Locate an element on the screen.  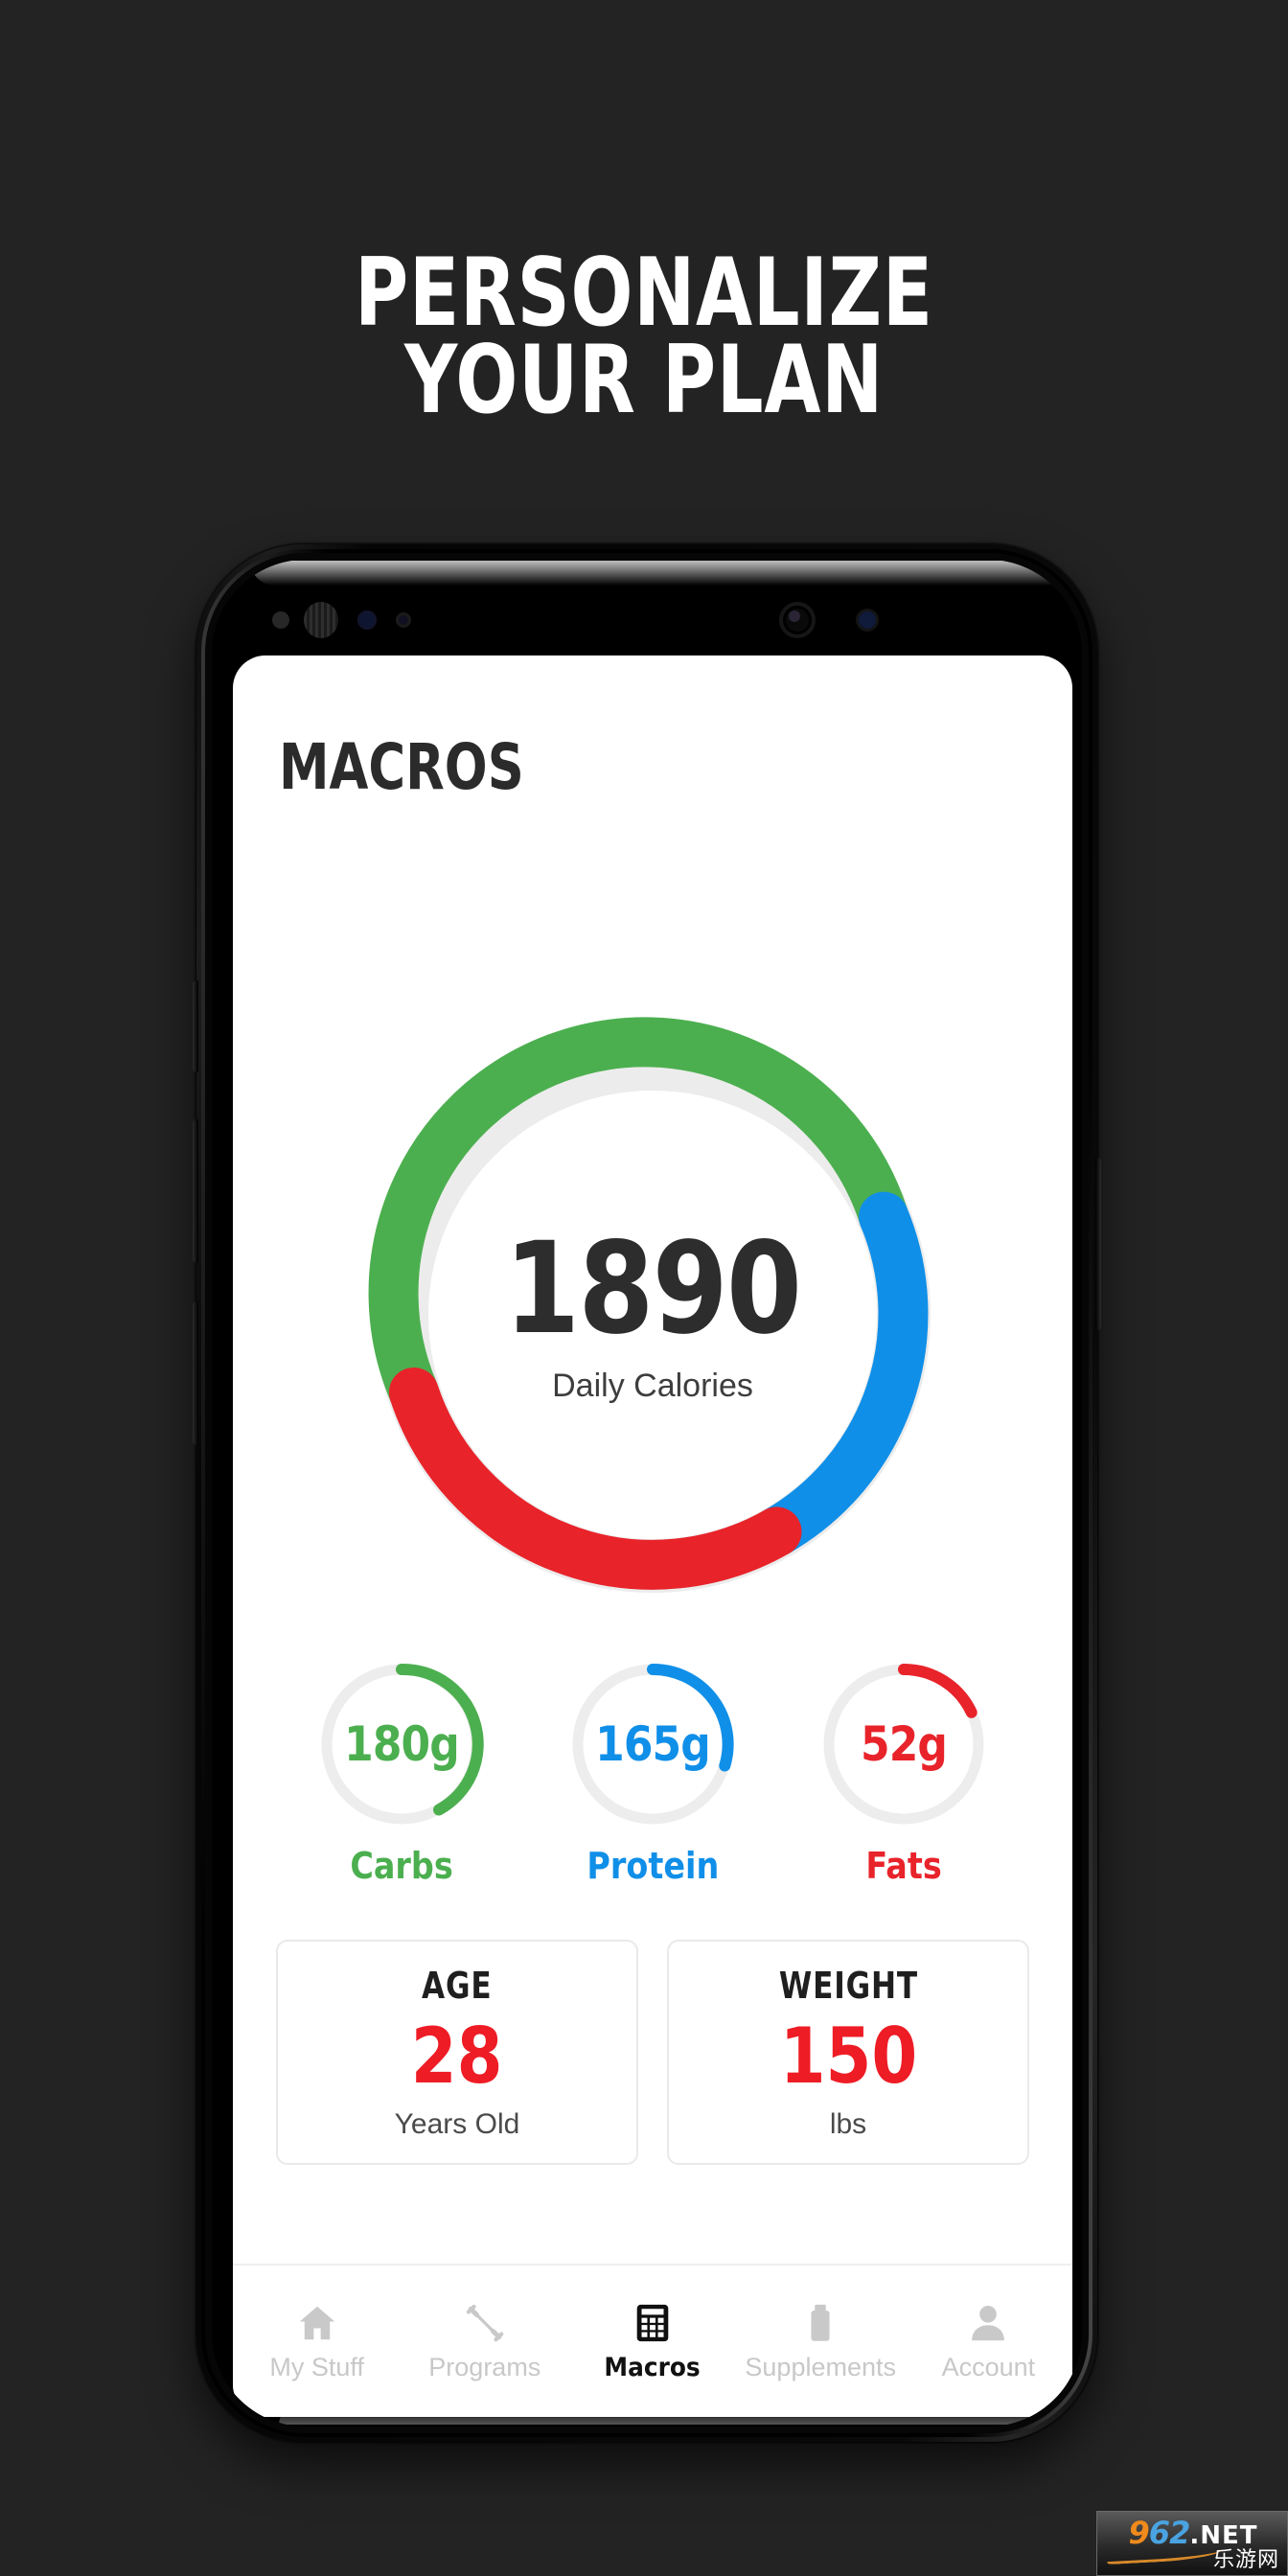
phone-top-bezel is located at coordinates (647, 608).